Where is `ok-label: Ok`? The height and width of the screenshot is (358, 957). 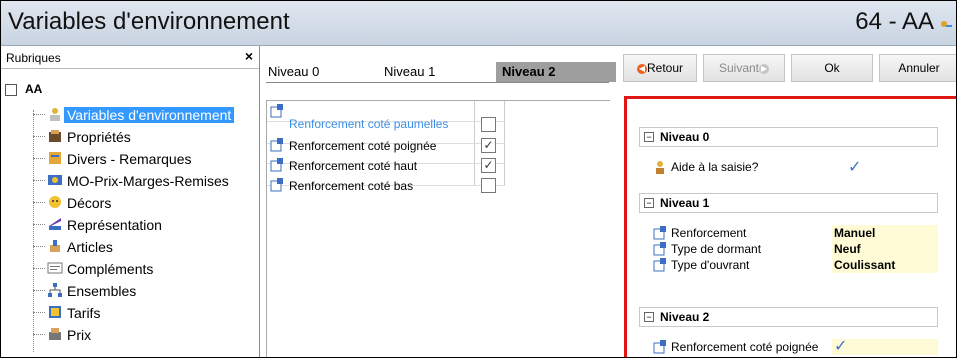 ok-label: Ok is located at coordinates (832, 68).